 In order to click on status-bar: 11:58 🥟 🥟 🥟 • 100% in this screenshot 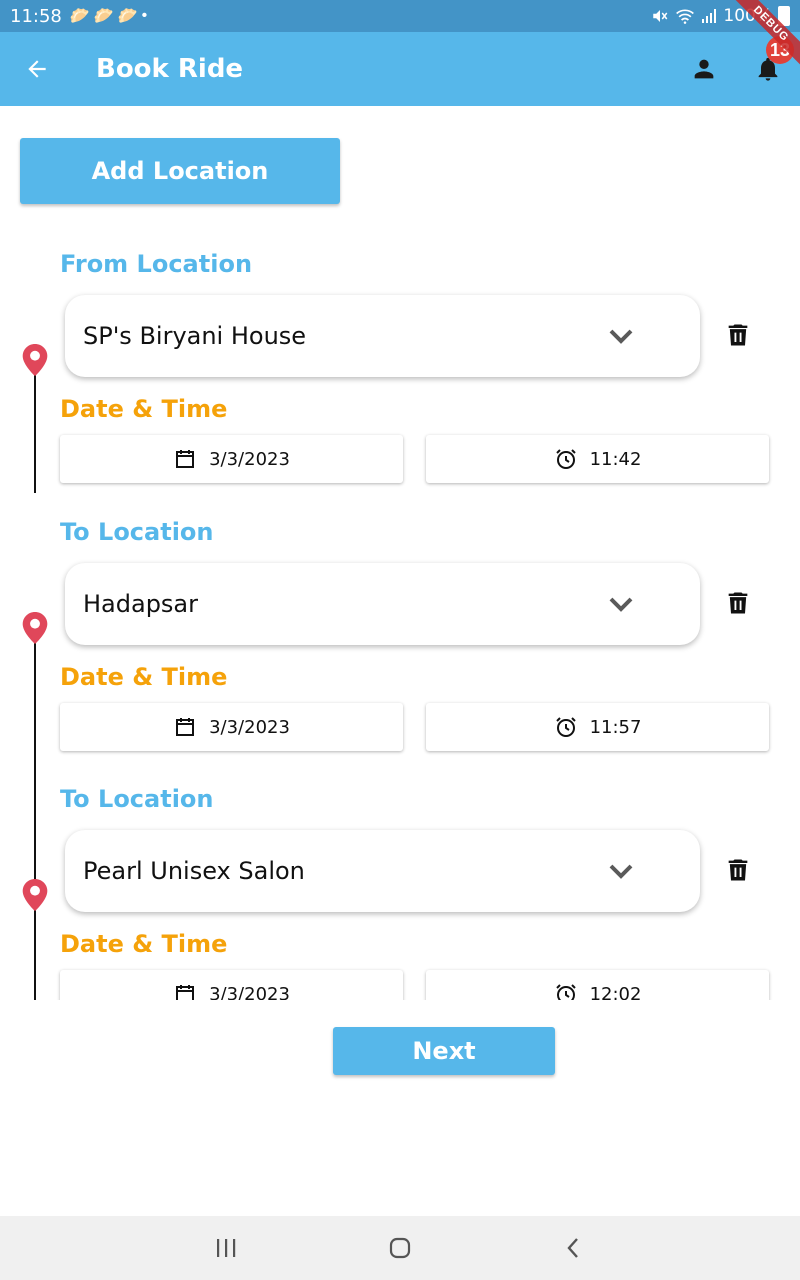, I will do `click(400, 16)`.